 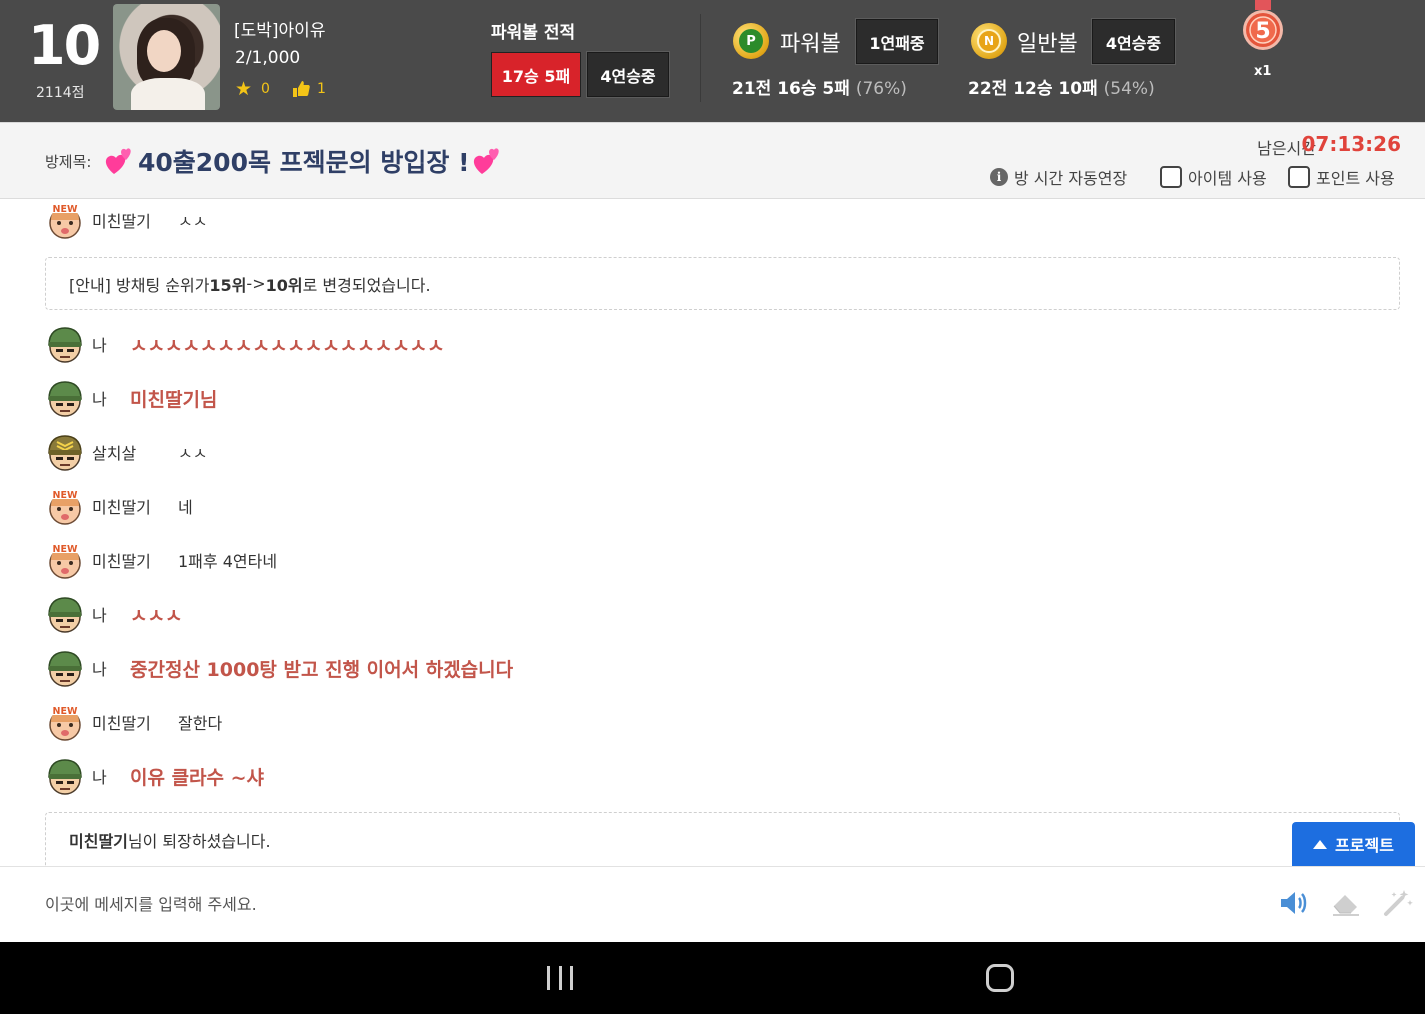 I want to click on message-input-bar, so click(x=712, y=904).